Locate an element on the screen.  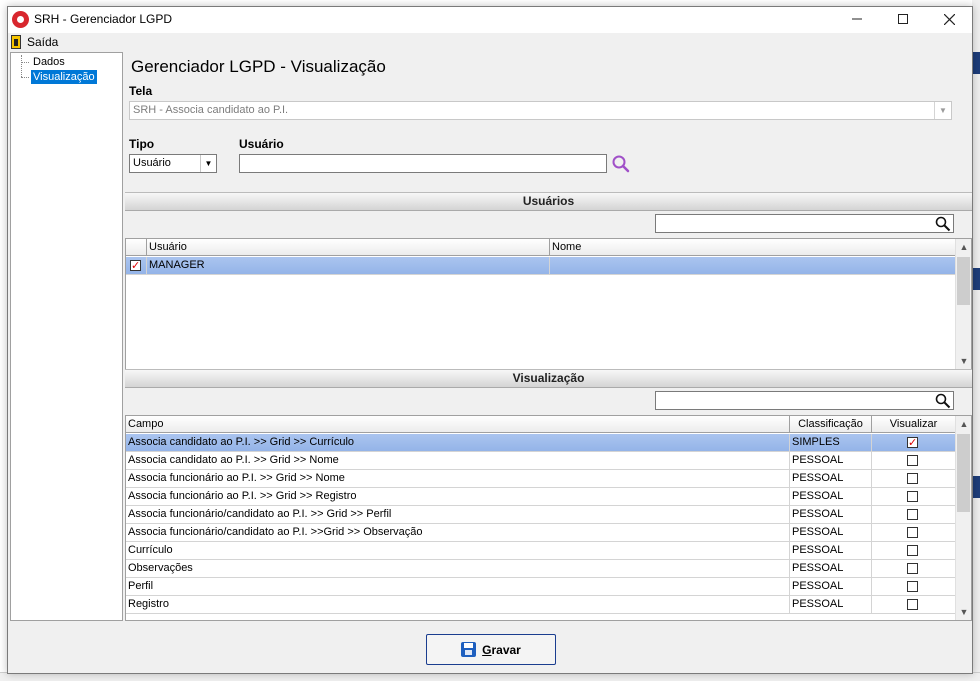
save-disk-icon is located at coordinates (469, 649).